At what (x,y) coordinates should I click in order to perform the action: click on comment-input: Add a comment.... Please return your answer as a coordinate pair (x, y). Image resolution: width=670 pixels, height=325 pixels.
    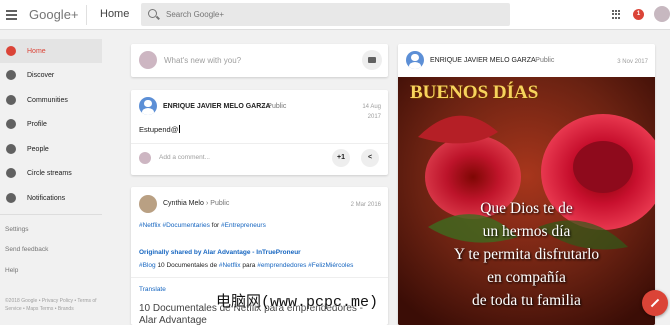
    Looking at the image, I should click on (184, 157).